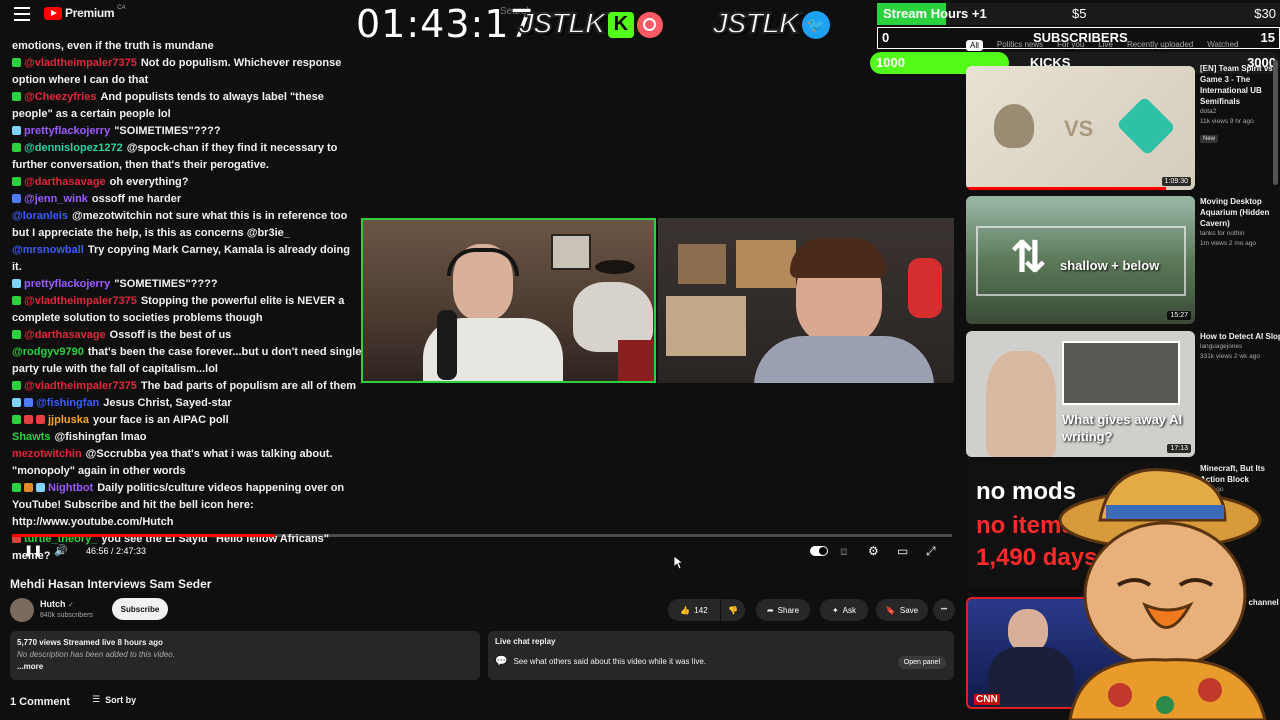 This screenshot has height=720, width=1280. Describe the element at coordinates (140, 609) in the screenshot. I see `subscribe-button: Subscribe` at that location.